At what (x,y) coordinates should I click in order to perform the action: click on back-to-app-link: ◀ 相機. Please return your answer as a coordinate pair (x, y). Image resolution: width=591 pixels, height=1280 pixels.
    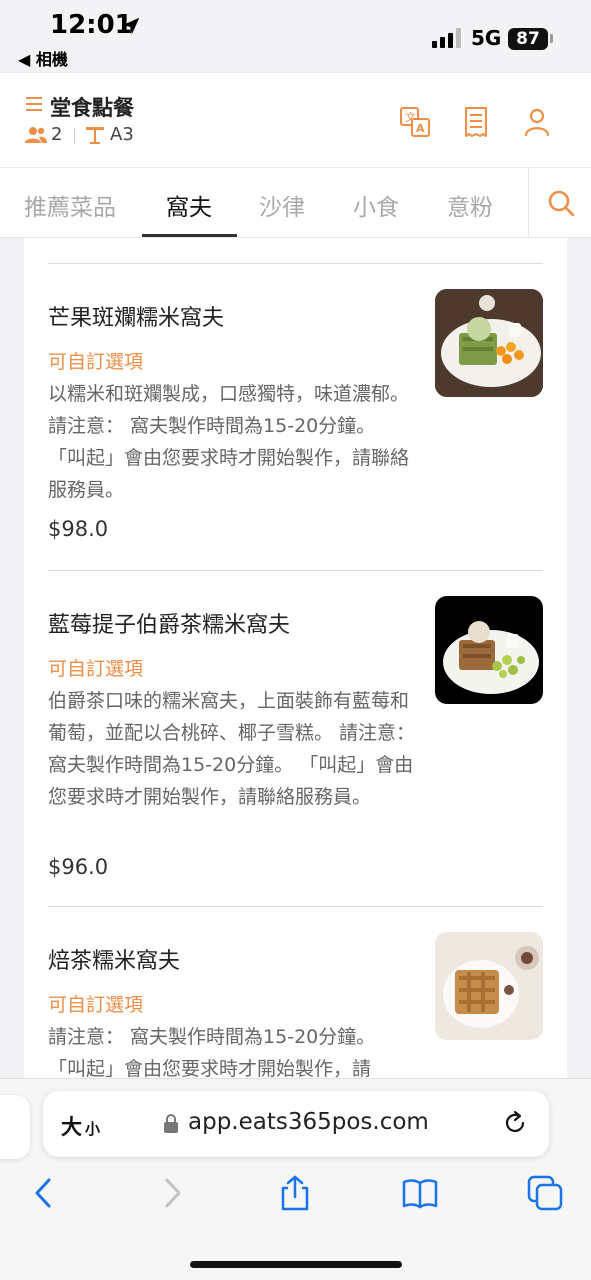
    Looking at the image, I should click on (43, 58).